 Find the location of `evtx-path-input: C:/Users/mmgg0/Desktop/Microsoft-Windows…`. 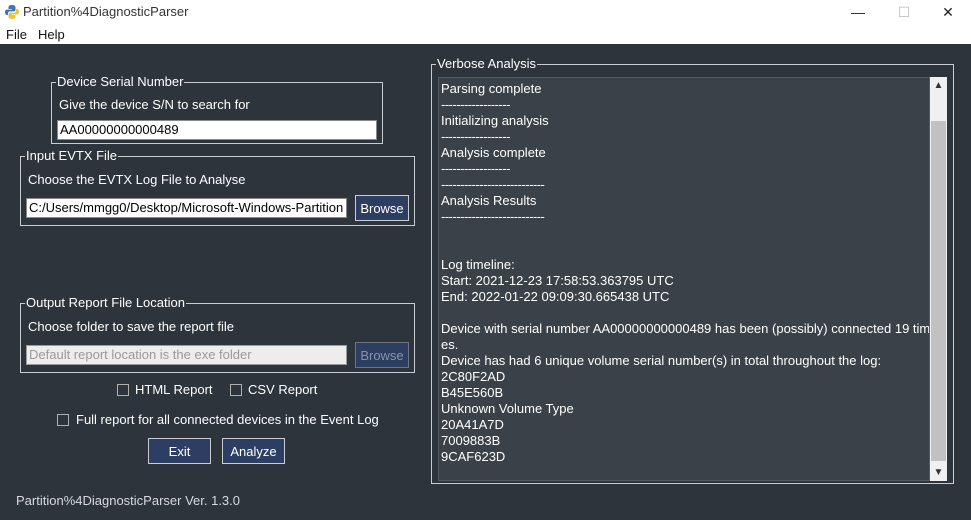

evtx-path-input: C:/Users/mmgg0/Desktop/Microsoft-Windows… is located at coordinates (186, 208).